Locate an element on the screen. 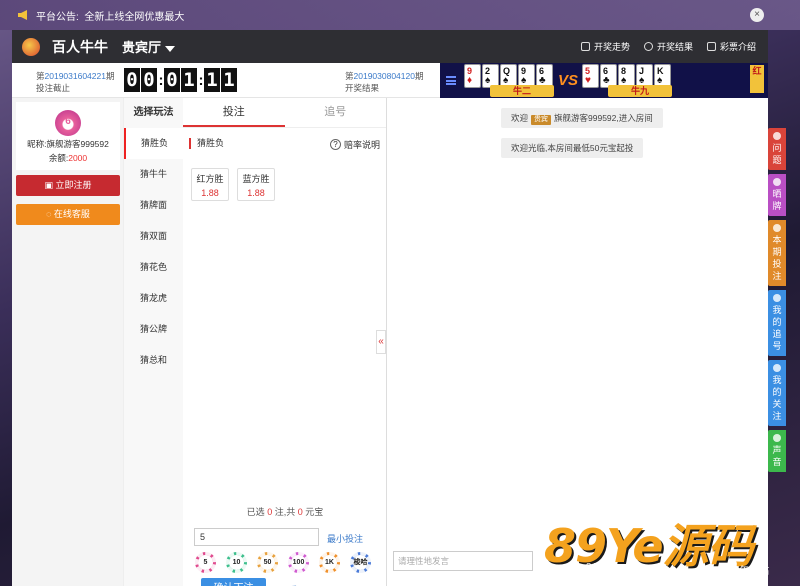 Image resolution: width=800 pixels, height=586 pixels. results-link-label: 开奖结果 is located at coordinates (674, 47).